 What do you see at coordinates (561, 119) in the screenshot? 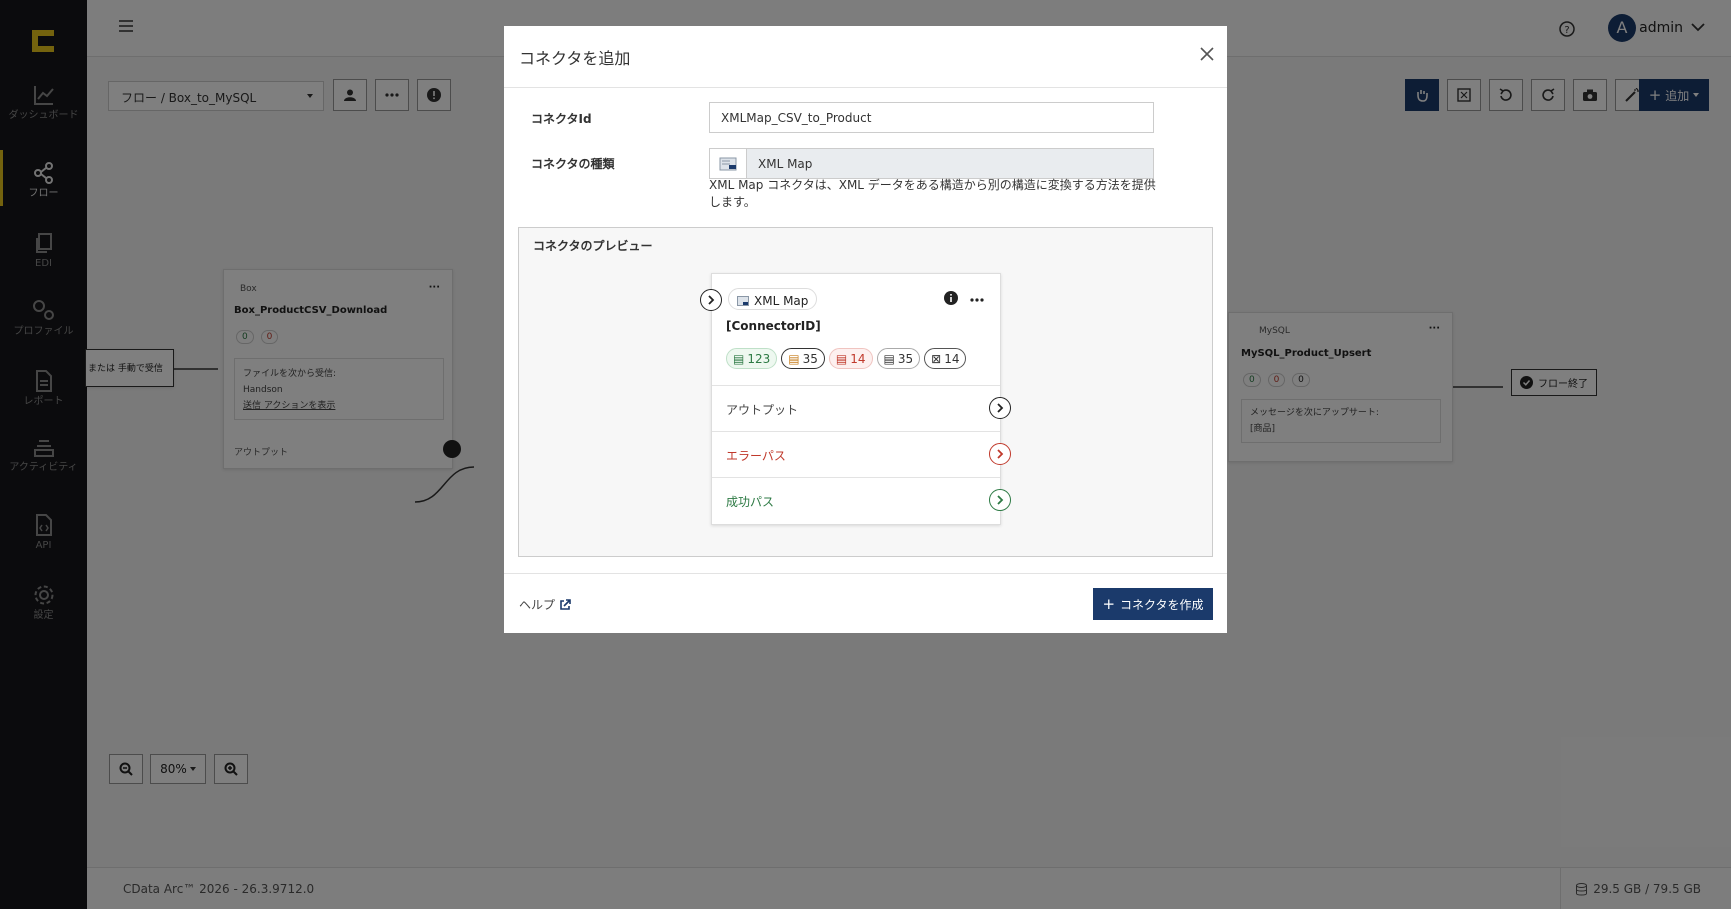
I see `connector-id-label: コネクタId` at bounding box center [561, 119].